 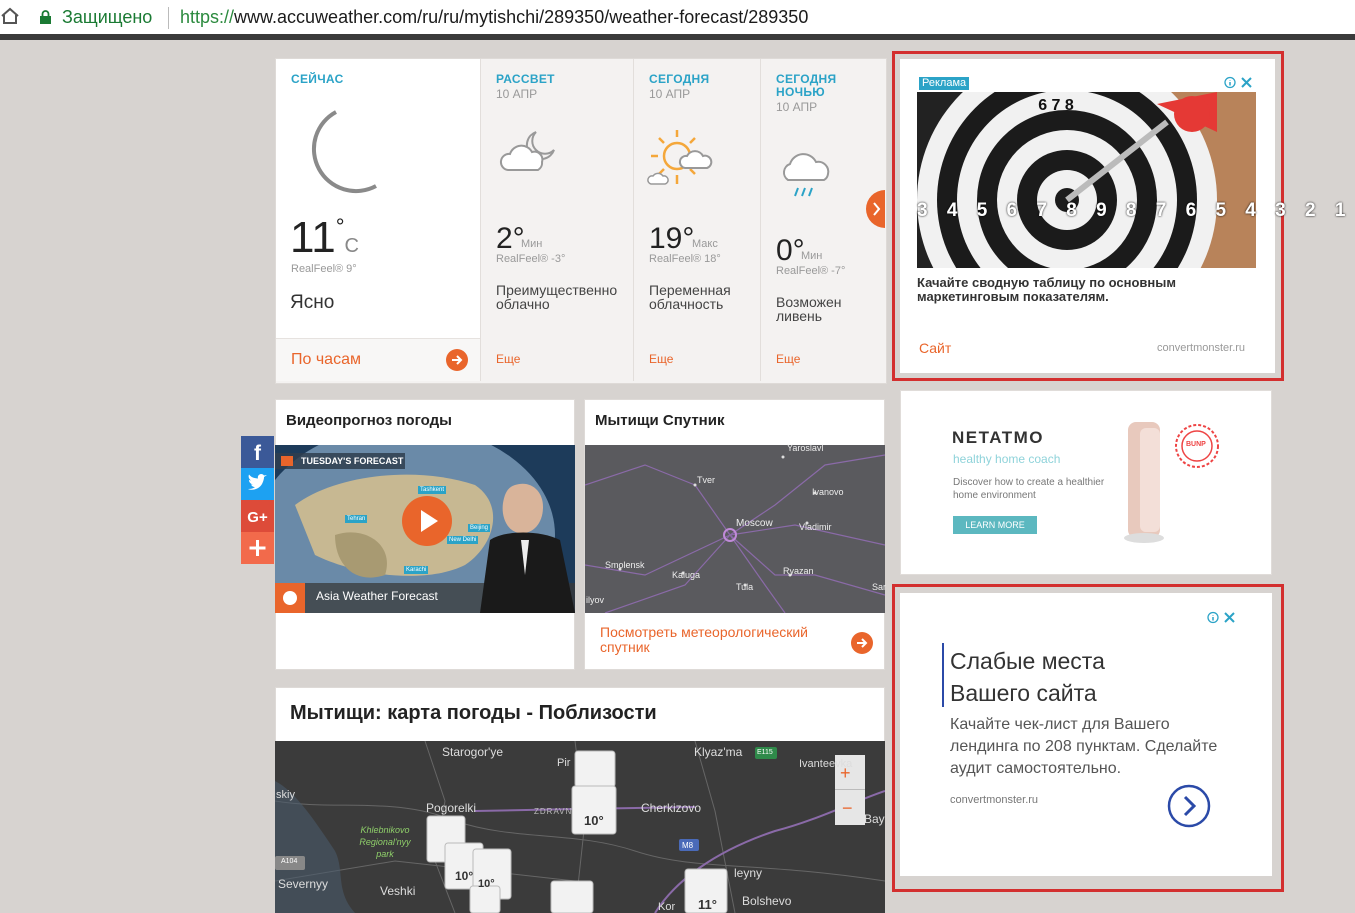 What do you see at coordinates (1189, 806) in the screenshot?
I see `chevron-right-icon` at bounding box center [1189, 806].